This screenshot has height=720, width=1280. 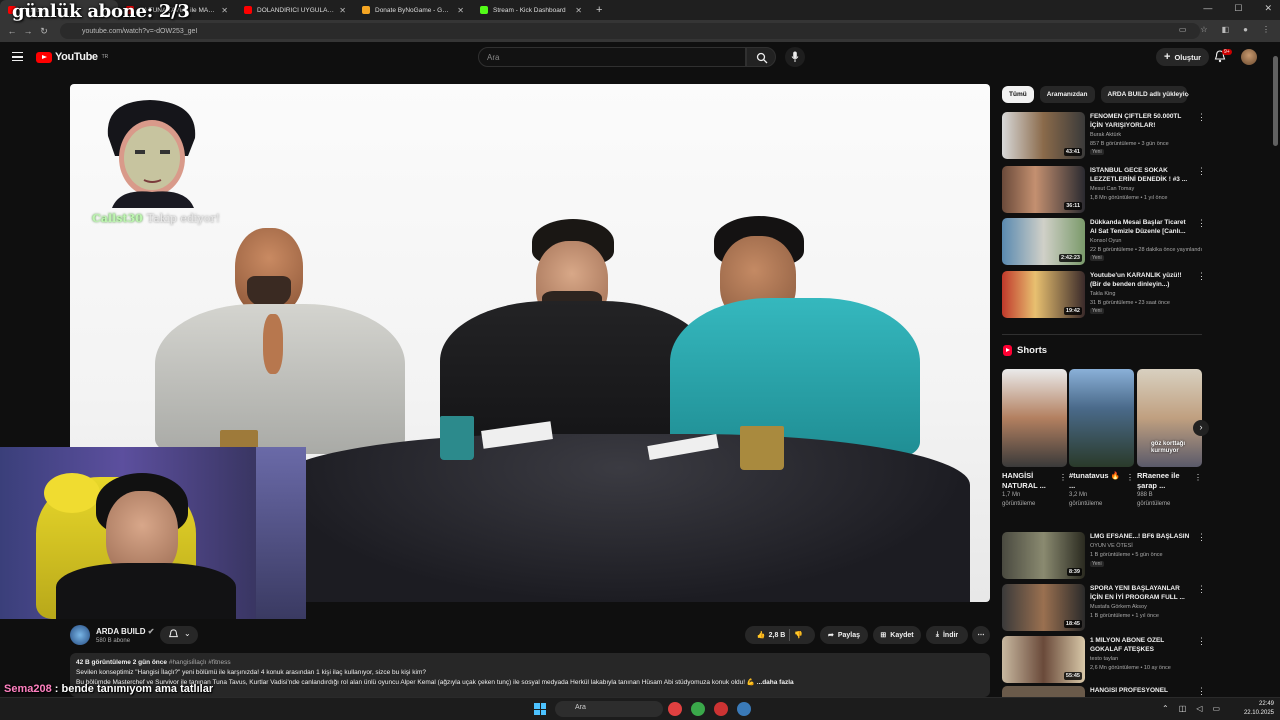 I want to click on thumbs-down-icon: 👎, so click(x=798, y=635).